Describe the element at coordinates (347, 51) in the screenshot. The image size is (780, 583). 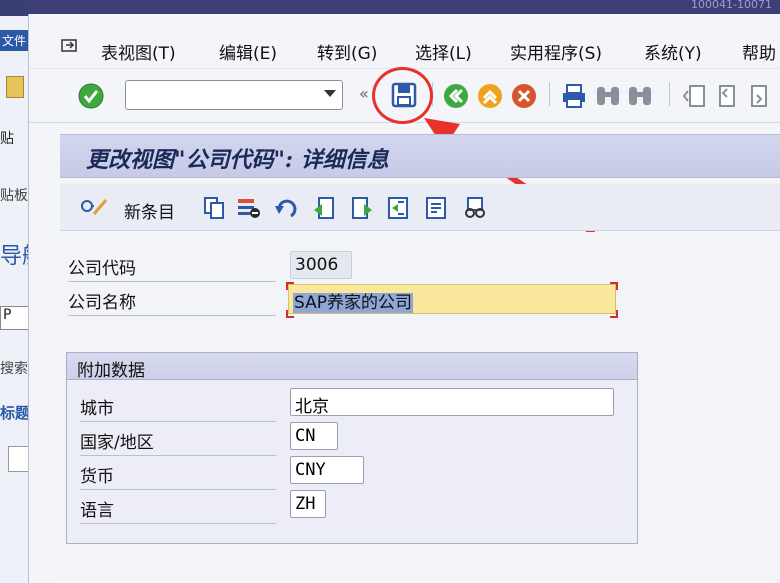
I see `menu-goto: 转到(G)` at that location.